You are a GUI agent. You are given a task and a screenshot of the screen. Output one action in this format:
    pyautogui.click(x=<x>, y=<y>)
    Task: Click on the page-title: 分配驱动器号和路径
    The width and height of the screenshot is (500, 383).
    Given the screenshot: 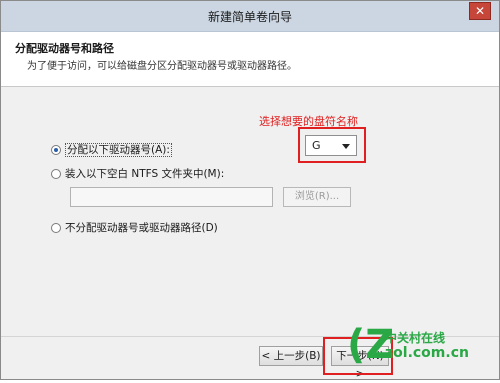 What is the action you would take?
    pyautogui.click(x=64, y=48)
    